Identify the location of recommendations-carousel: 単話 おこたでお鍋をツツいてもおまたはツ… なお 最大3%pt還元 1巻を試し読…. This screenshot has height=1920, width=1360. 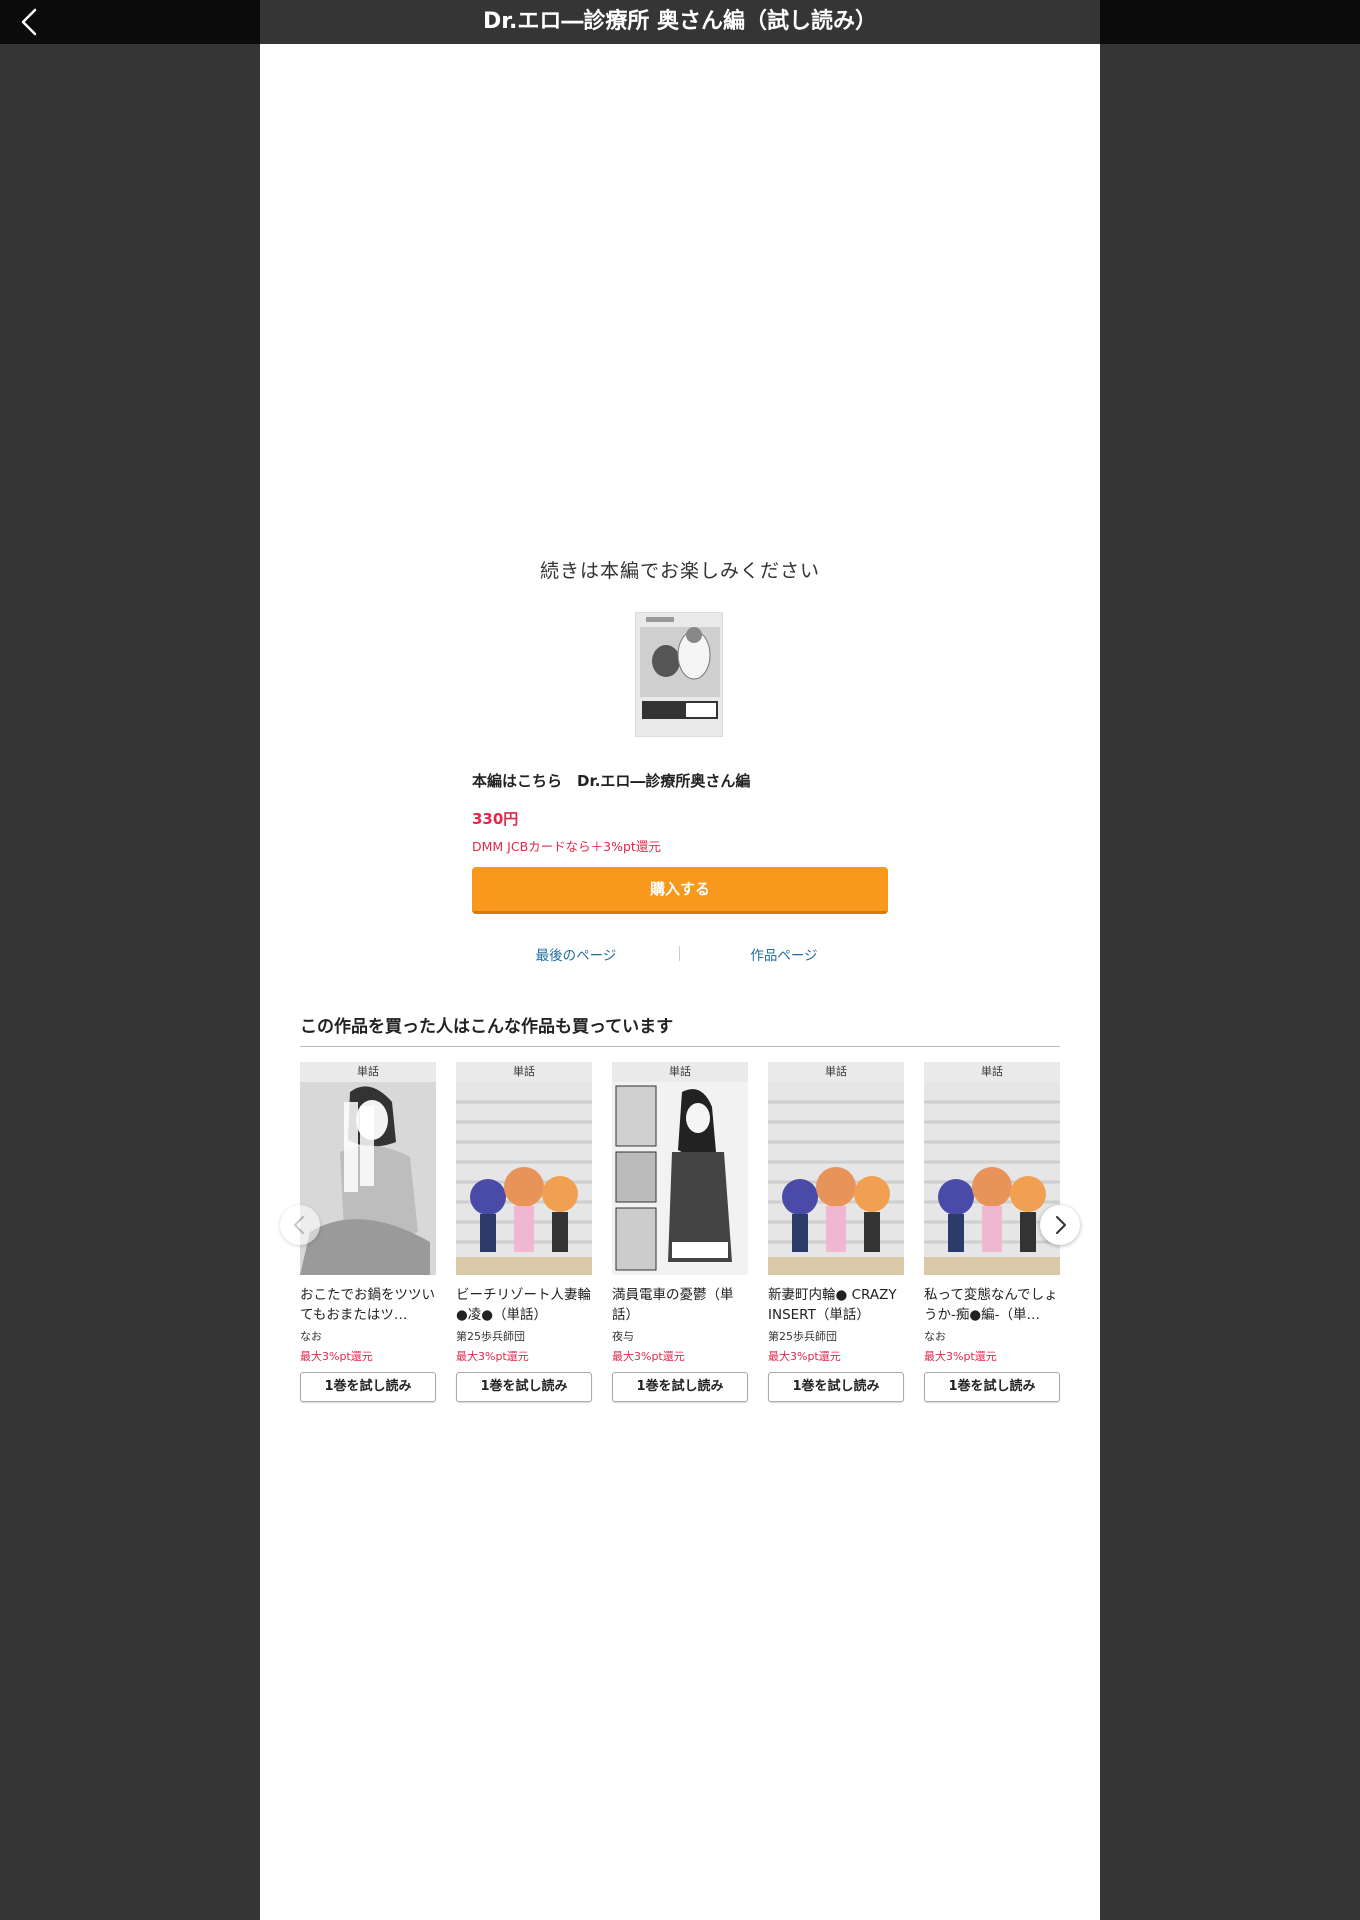
(680, 1262).